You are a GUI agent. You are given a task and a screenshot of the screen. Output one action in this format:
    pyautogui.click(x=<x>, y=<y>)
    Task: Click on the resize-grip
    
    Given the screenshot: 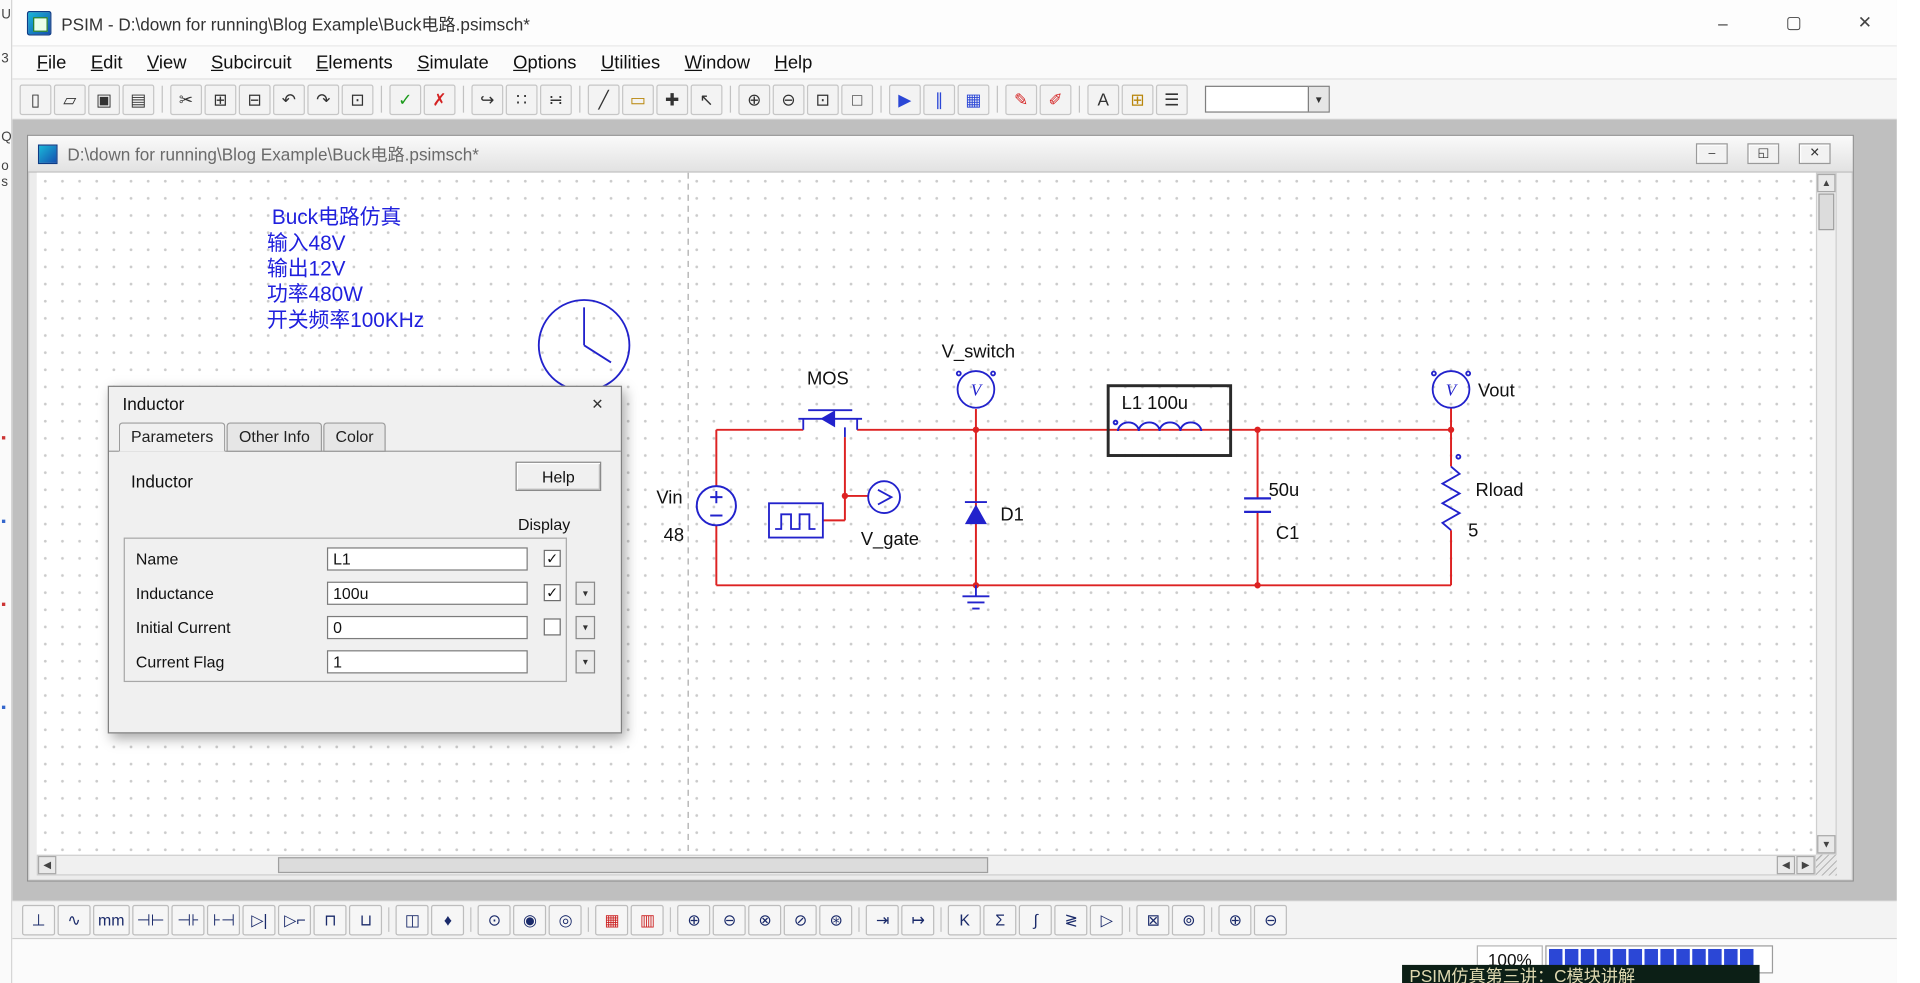 What is the action you would take?
    pyautogui.click(x=1826, y=865)
    